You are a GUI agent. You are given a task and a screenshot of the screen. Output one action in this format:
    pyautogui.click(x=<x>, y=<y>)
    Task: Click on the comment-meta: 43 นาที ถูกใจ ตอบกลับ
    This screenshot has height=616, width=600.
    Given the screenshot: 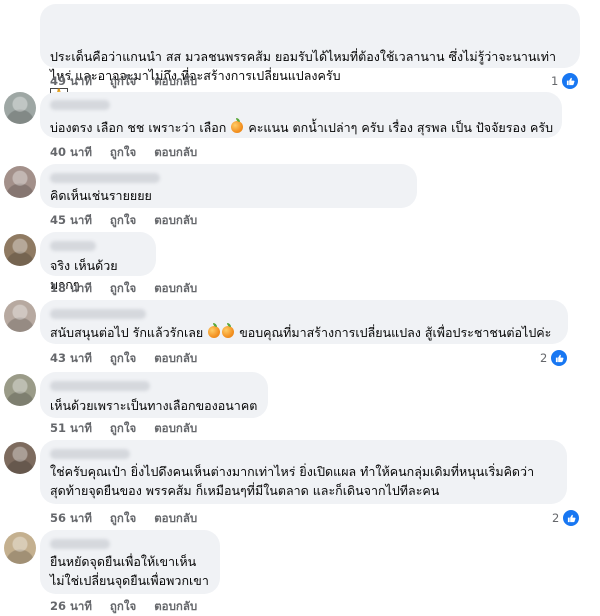 What is the action you would take?
    pyautogui.click(x=123, y=359)
    